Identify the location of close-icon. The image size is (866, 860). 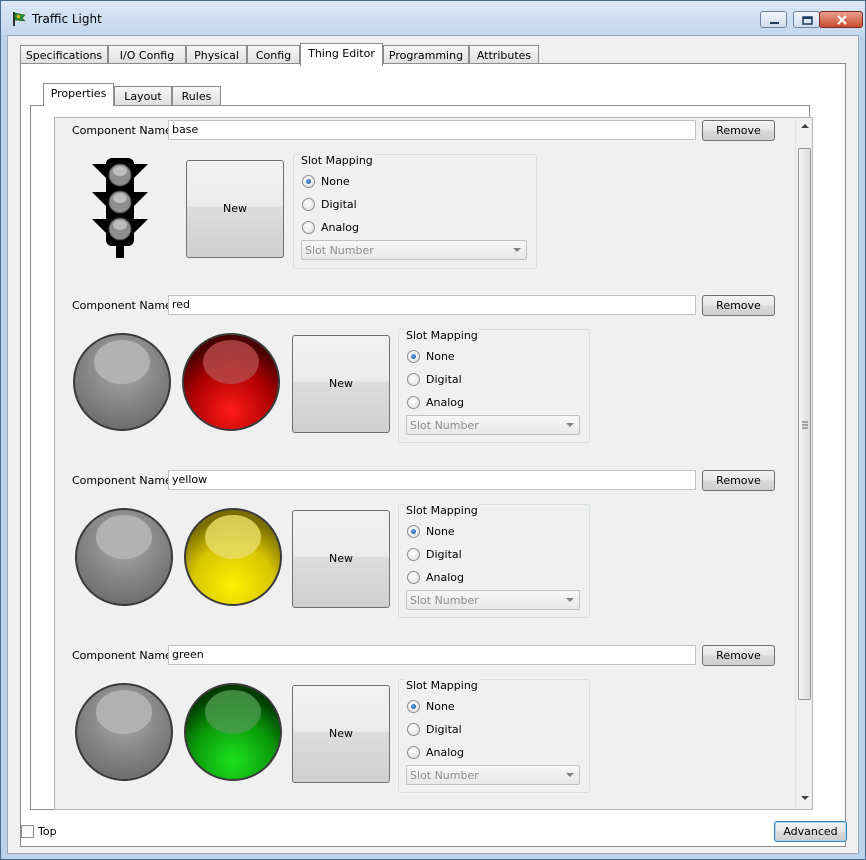
(842, 20).